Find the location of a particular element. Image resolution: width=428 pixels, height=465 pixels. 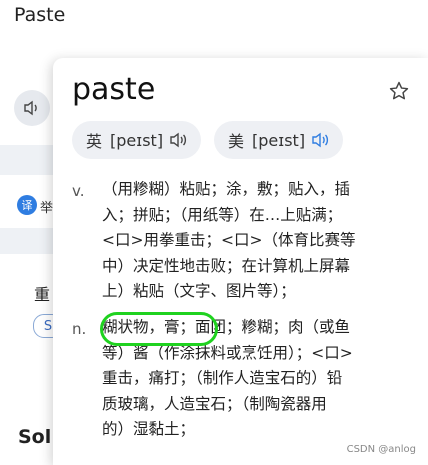

background-heading-fragment: 重 is located at coordinates (42, 294).